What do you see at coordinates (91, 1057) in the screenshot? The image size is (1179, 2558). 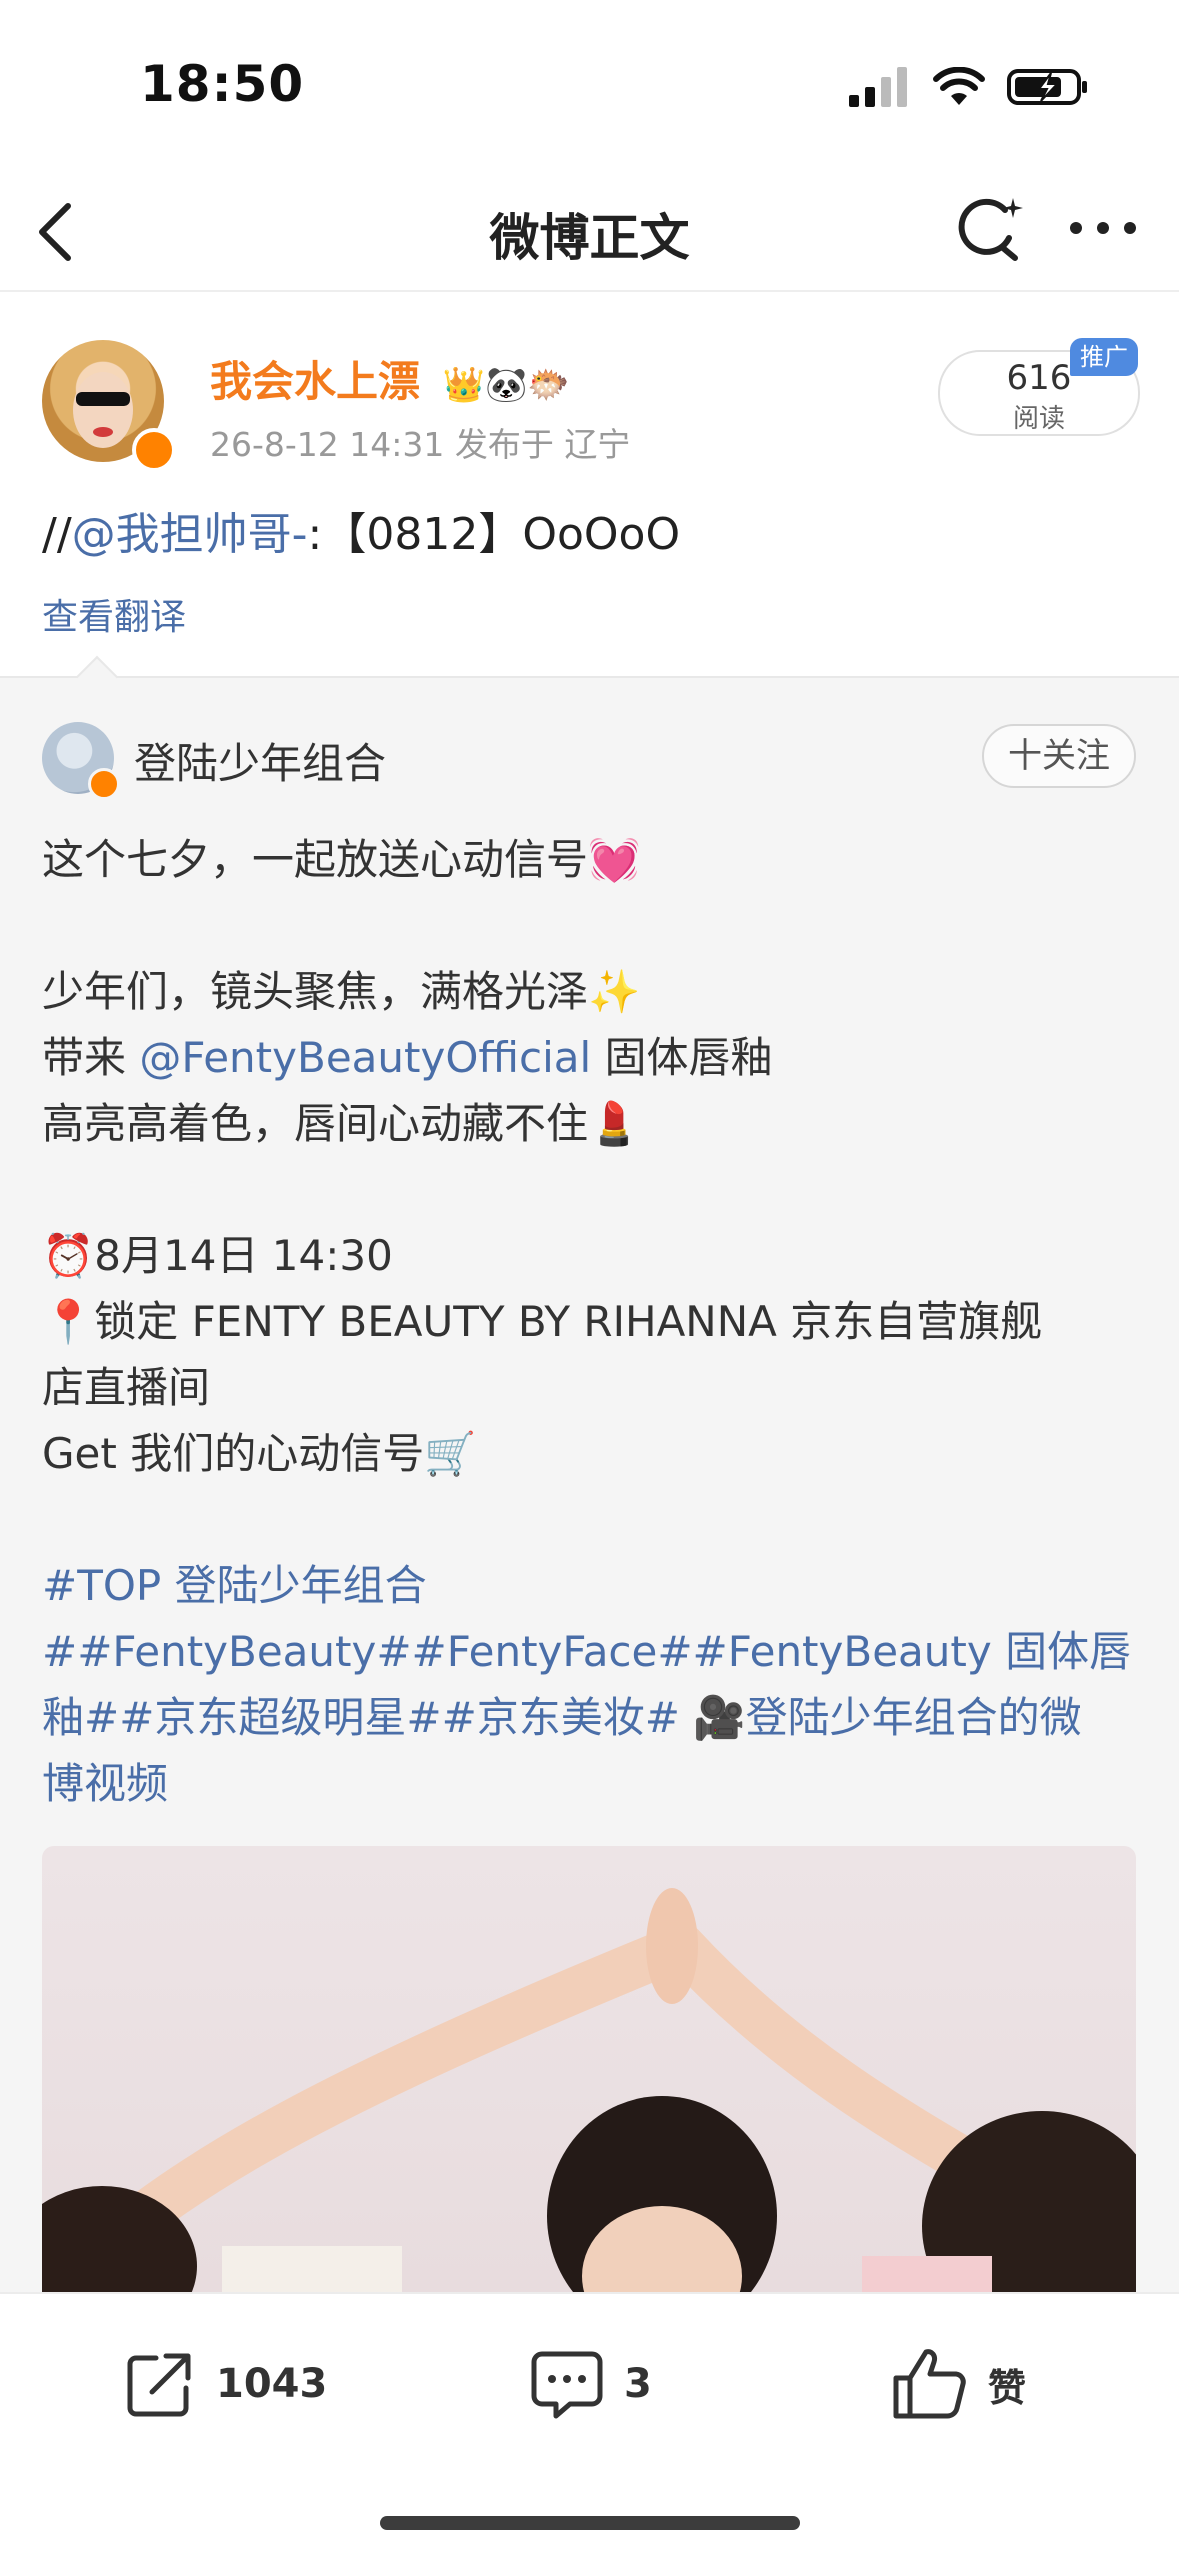 I see `repost-line-text: 带来` at bounding box center [91, 1057].